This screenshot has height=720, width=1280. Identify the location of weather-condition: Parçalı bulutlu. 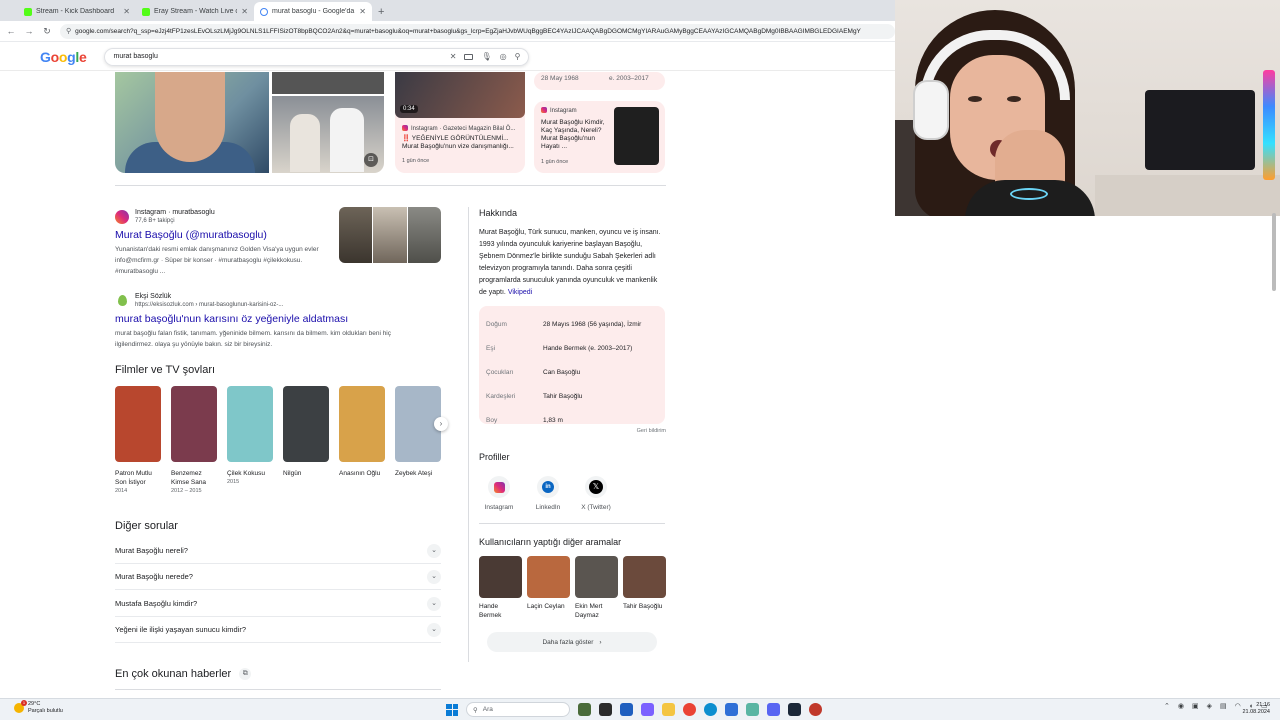
(45, 711).